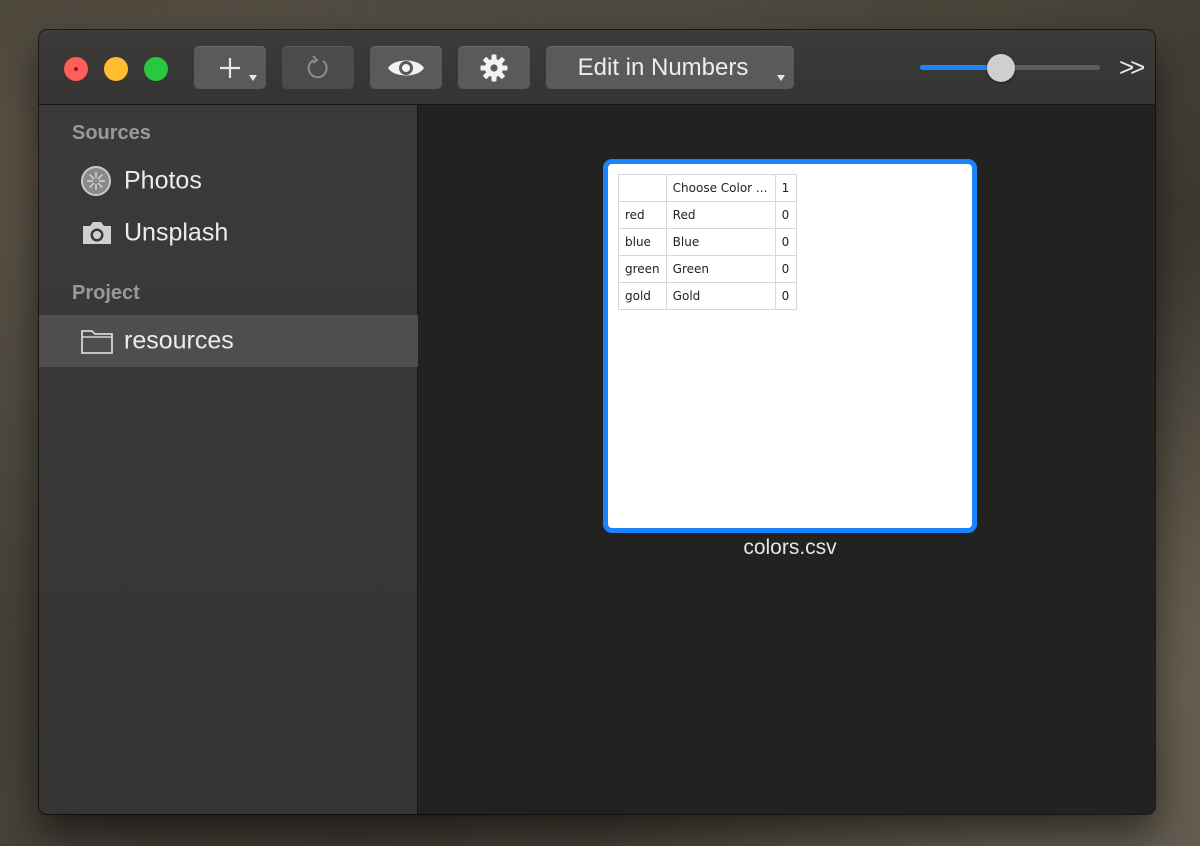  I want to click on minimize-window-button, so click(116, 69).